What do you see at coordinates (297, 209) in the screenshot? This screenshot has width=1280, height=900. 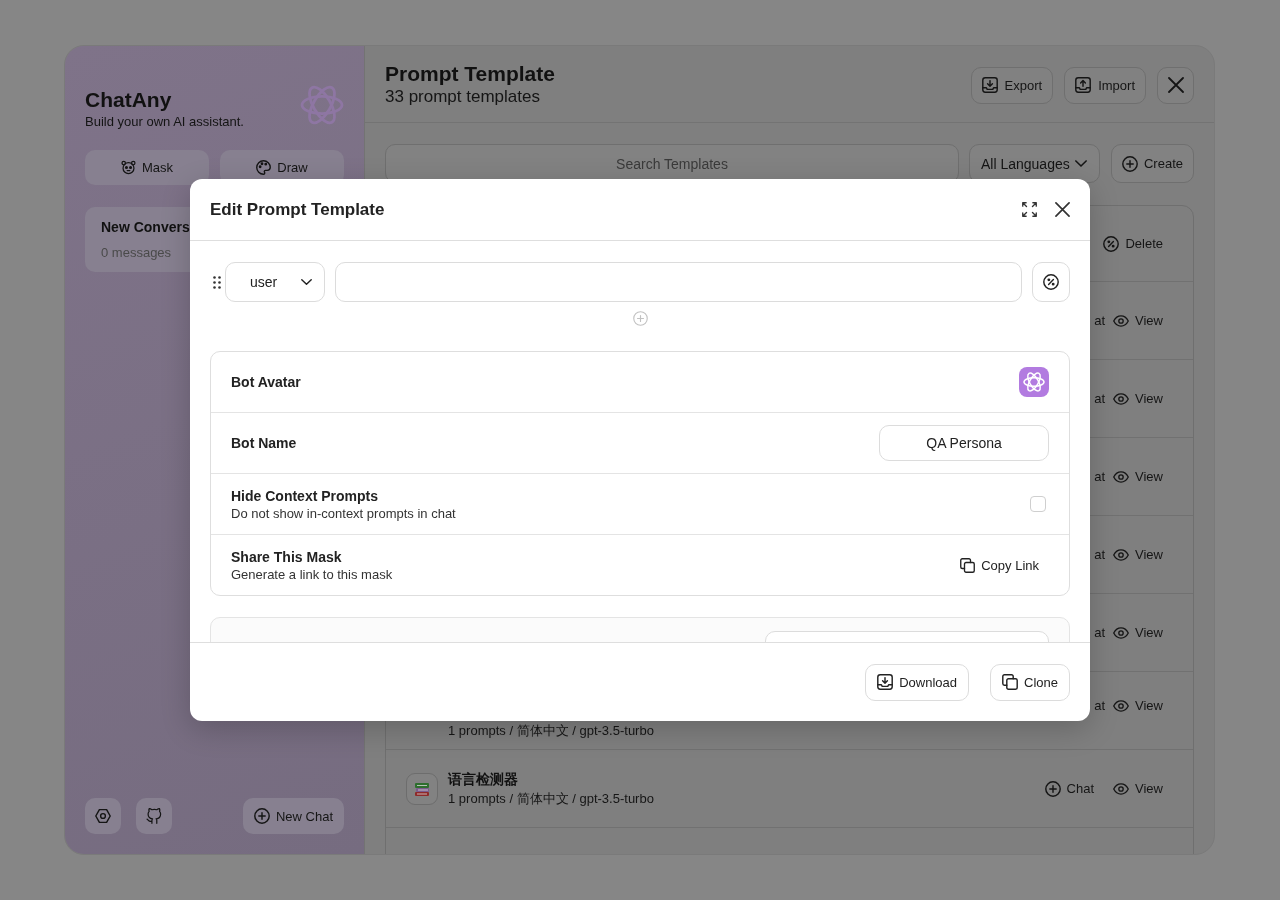 I see `dialog-title: Edit Prompt Template` at bounding box center [297, 209].